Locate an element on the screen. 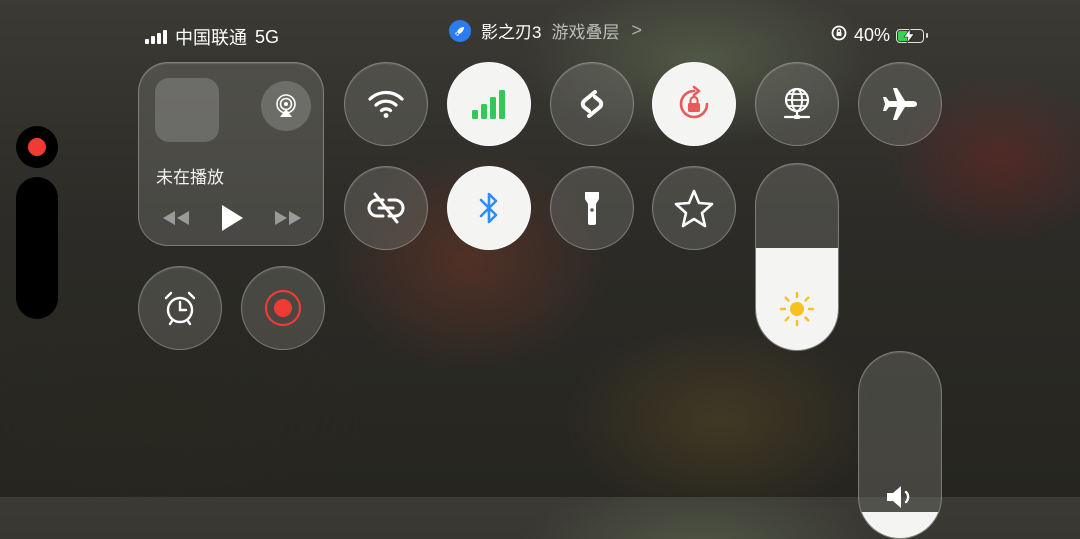 The width and height of the screenshot is (1080, 539). orientation-lock-status-icon is located at coordinates (839, 35).